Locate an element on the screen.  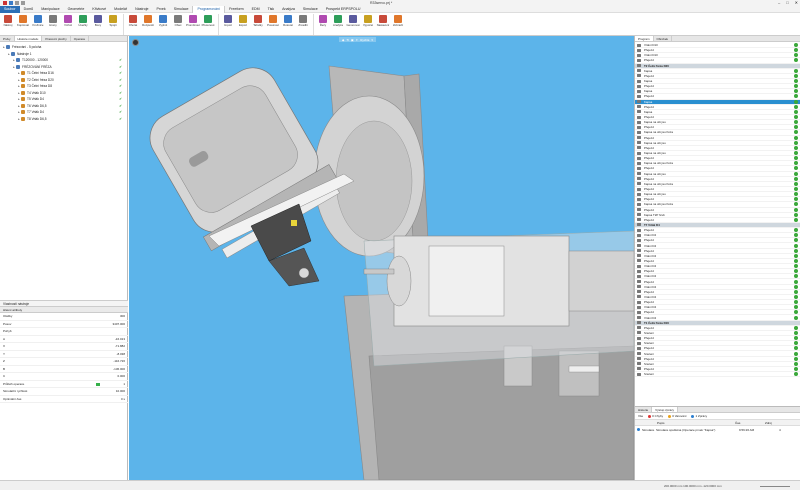
properties-title: Vlastnosti nástroje is located at coordinates (64, 303).